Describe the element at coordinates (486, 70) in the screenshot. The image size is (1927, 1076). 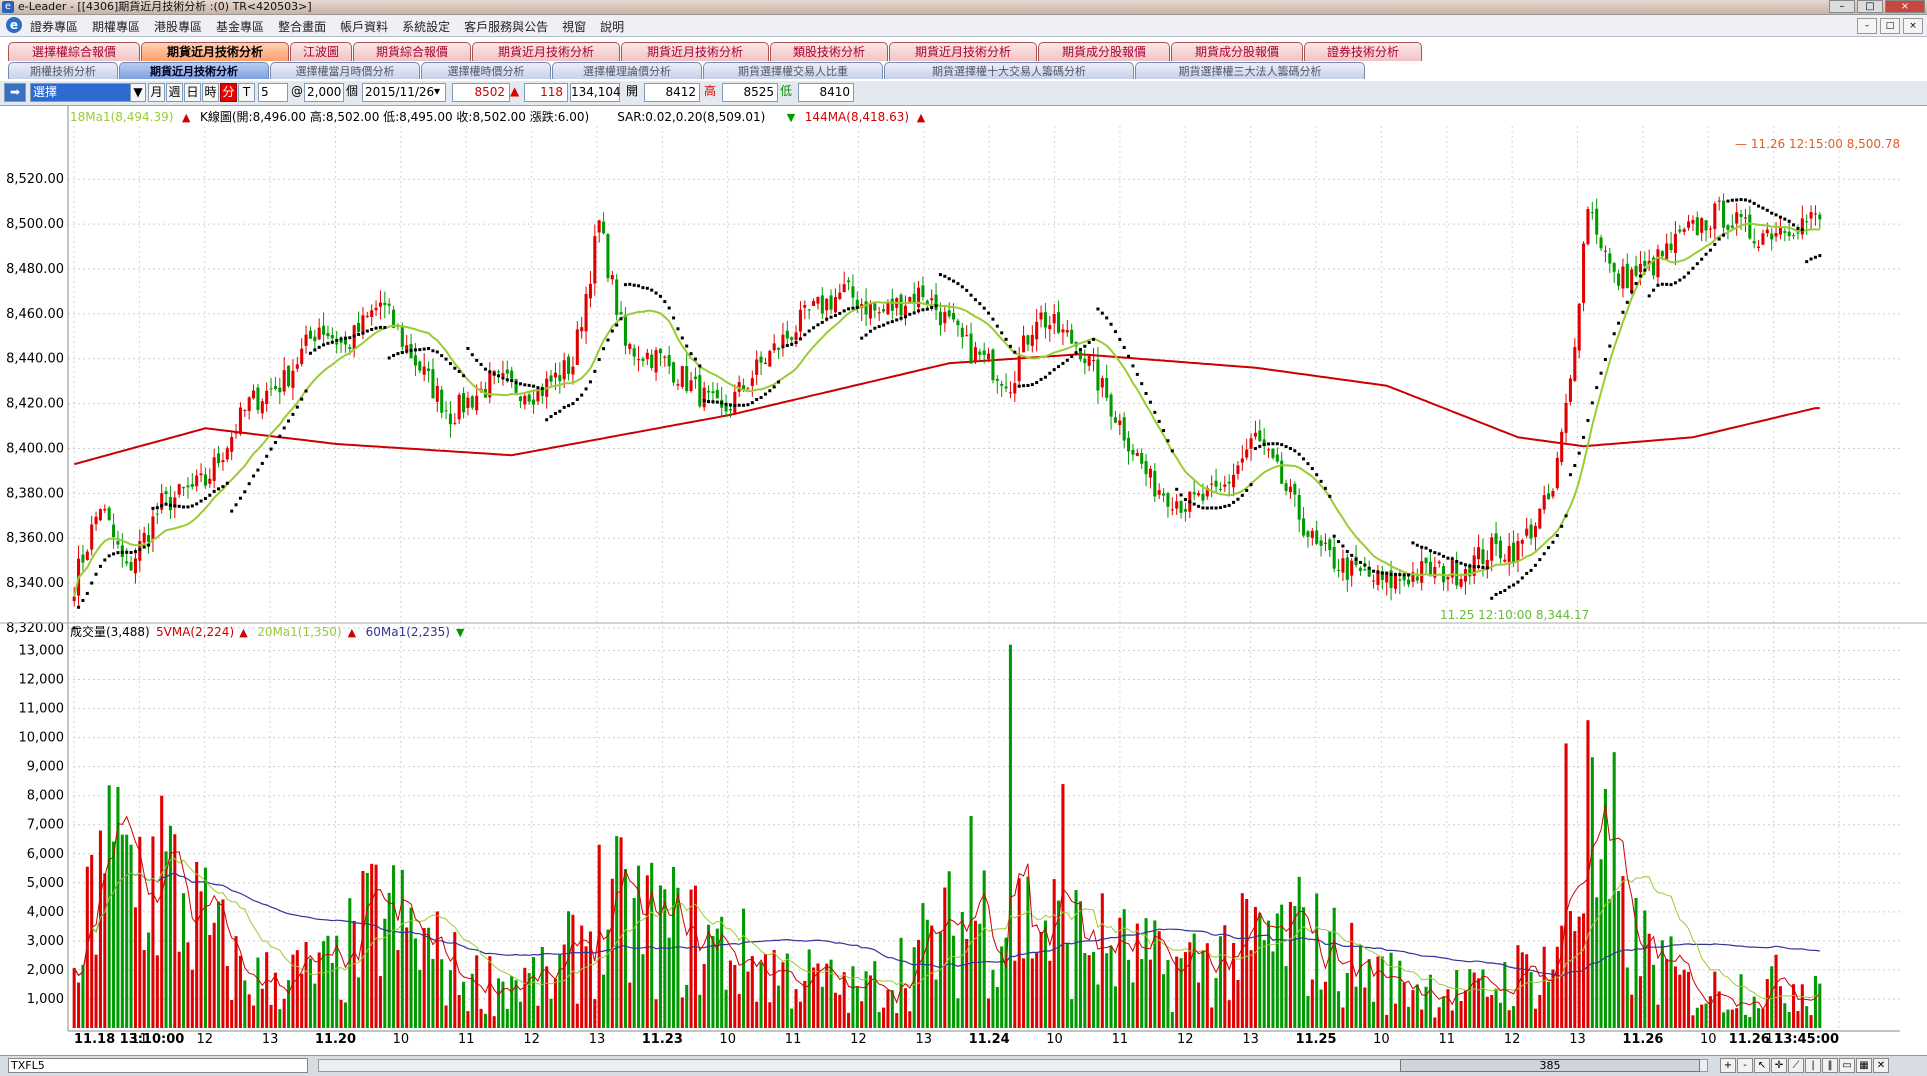
I see `tab-options-time-analysis: 選擇權時價分析` at that location.